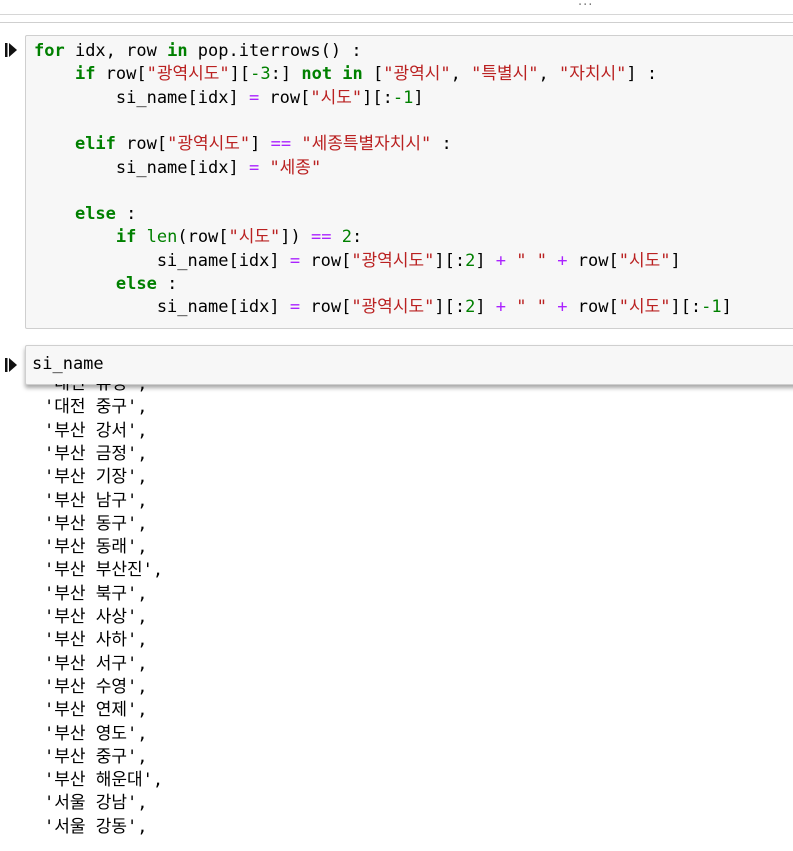 This screenshot has height=851, width=793. Describe the element at coordinates (96, 710) in the screenshot. I see `output-item: '부산 연제',` at that location.